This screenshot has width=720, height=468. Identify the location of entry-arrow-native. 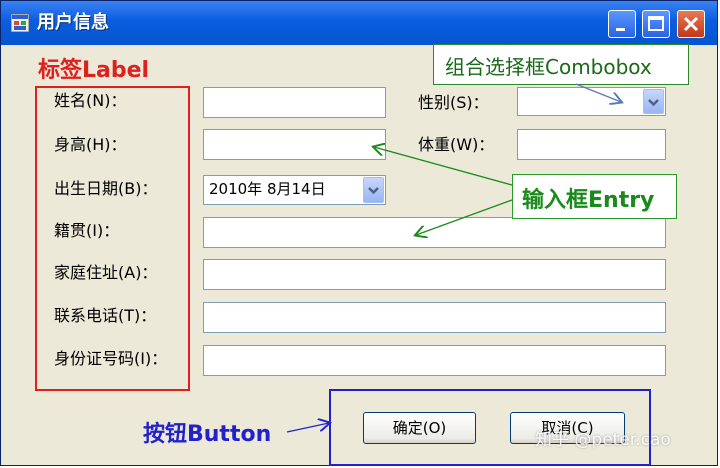
(464, 217).